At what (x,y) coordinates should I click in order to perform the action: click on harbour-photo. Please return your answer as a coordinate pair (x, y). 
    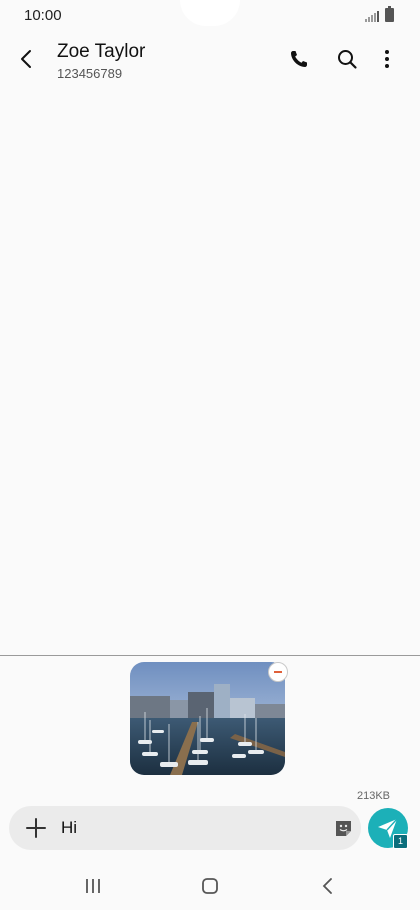
    Looking at the image, I should click on (207, 718).